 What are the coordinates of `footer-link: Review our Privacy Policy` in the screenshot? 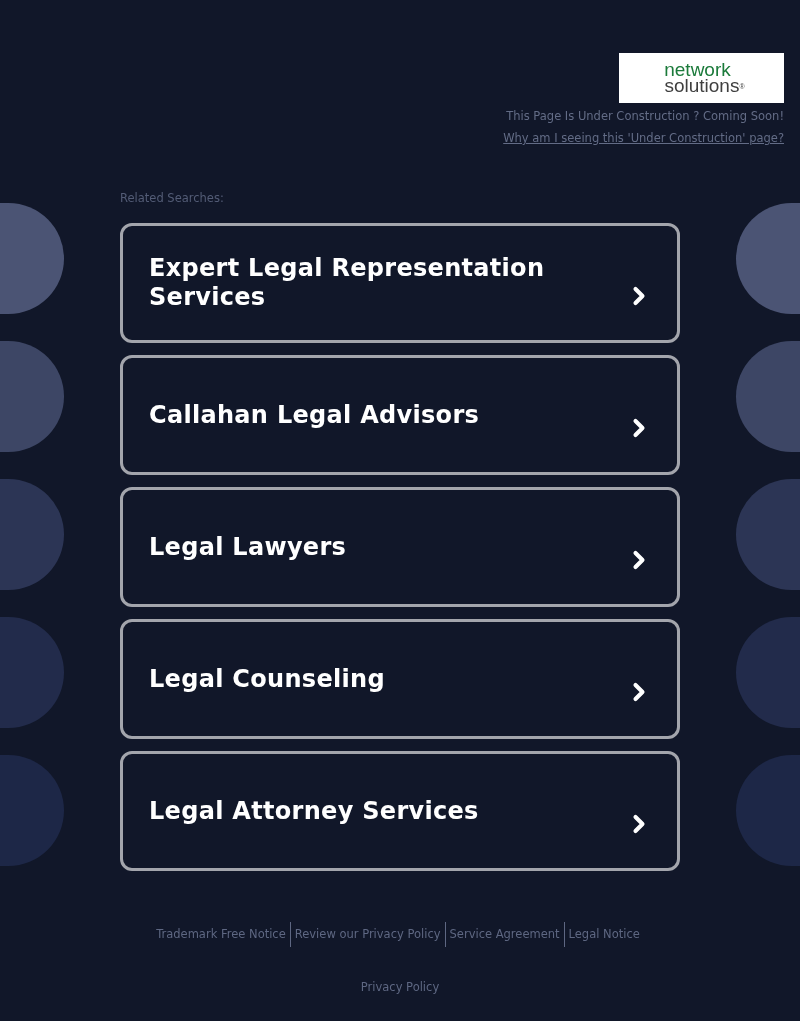 It's located at (367, 934).